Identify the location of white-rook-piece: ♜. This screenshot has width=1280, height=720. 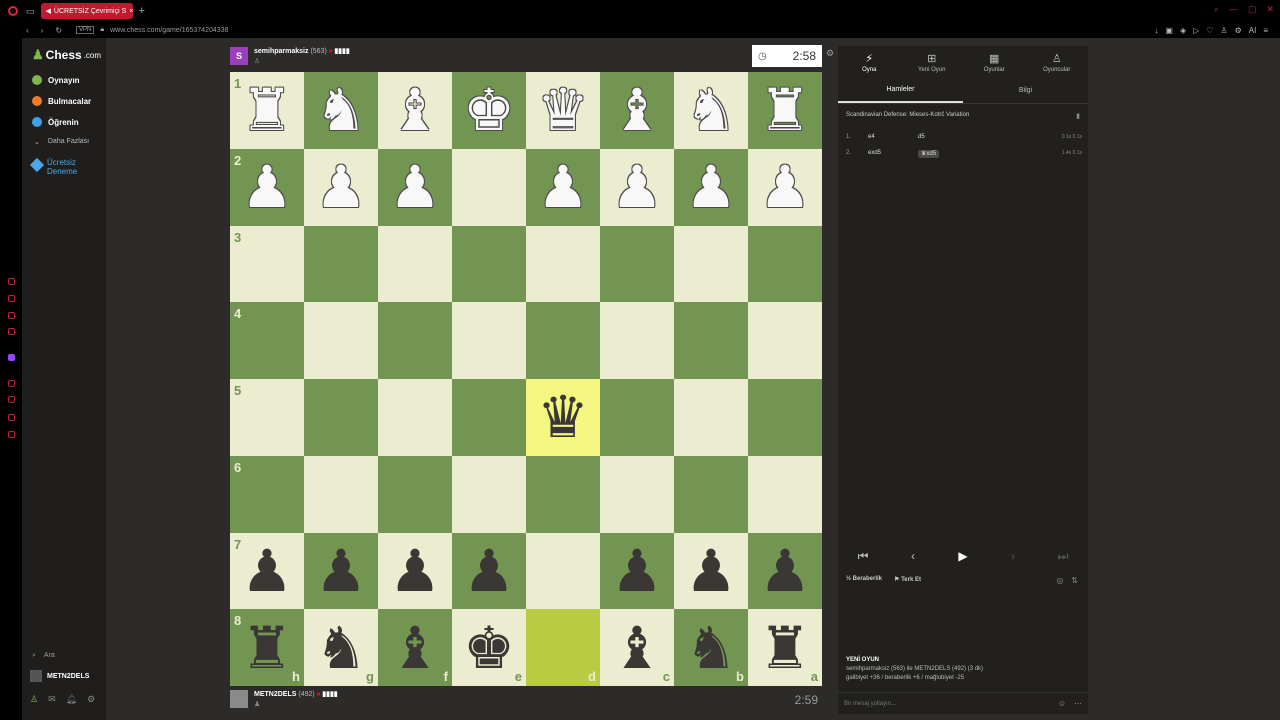
(785, 110).